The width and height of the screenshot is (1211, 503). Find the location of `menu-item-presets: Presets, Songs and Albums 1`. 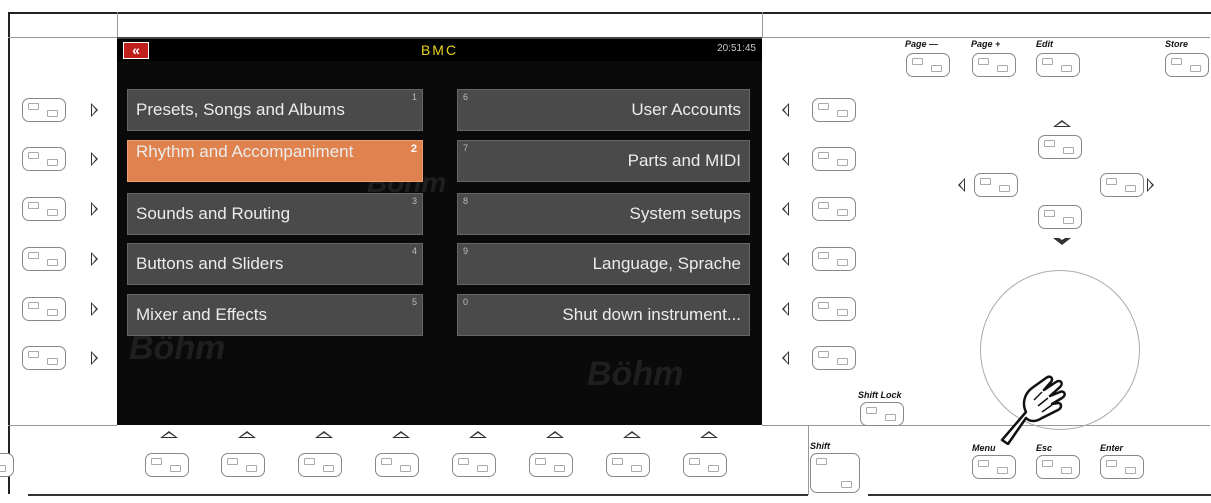

menu-item-presets: Presets, Songs and Albums 1 is located at coordinates (275, 110).